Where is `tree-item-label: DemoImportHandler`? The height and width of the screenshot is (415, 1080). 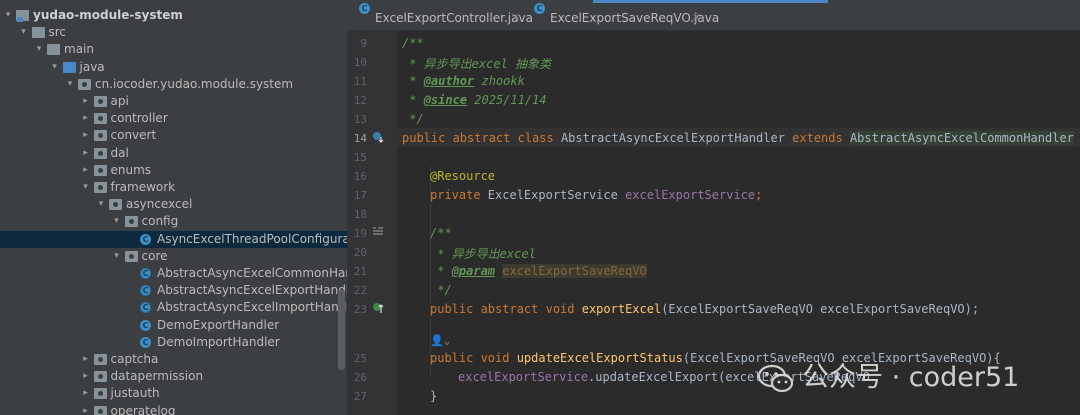
tree-item-label: DemoImportHandler is located at coordinates (218, 341).